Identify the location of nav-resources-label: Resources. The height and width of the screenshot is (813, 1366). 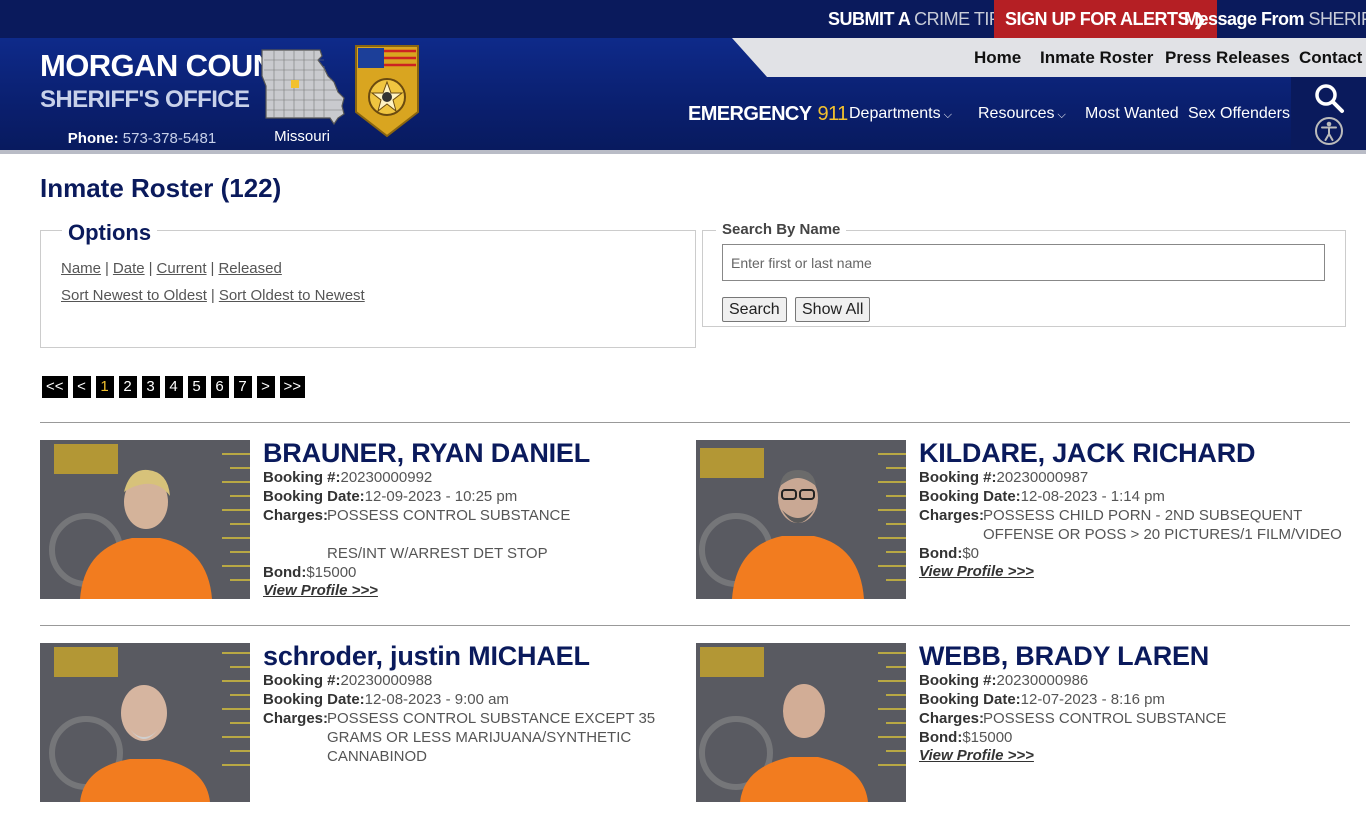
(1016, 113).